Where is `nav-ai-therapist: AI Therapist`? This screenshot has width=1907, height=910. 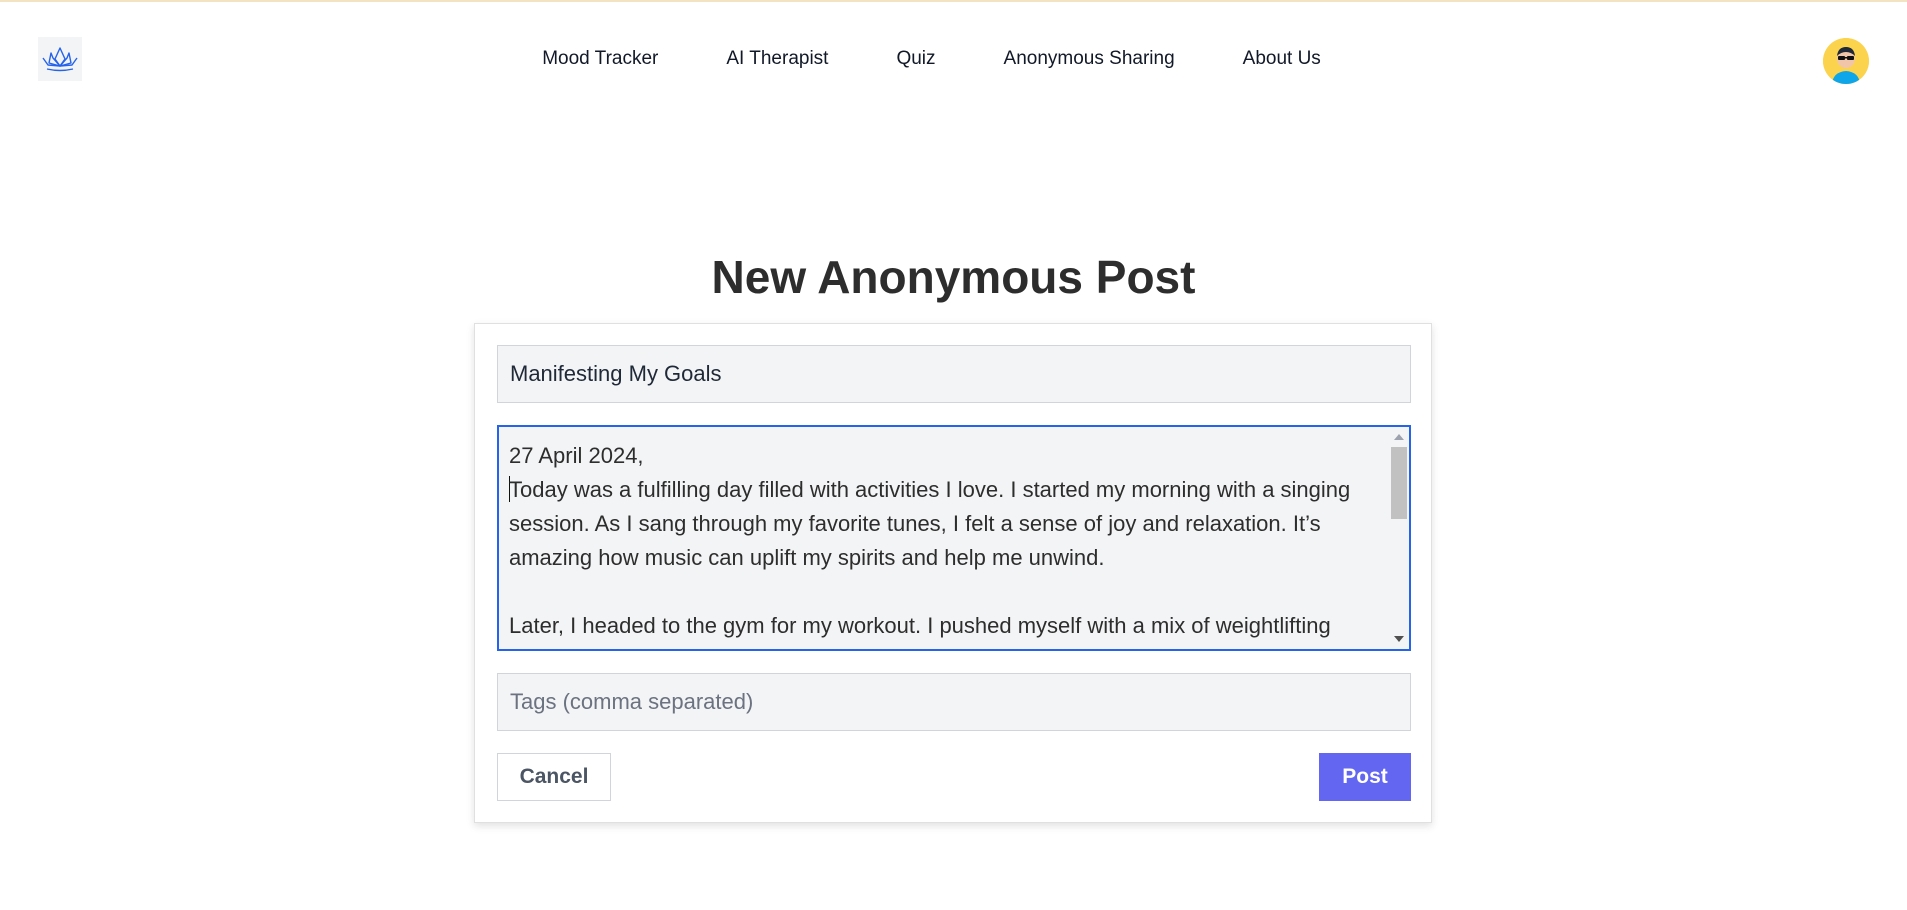
nav-ai-therapist: AI Therapist is located at coordinates (777, 59).